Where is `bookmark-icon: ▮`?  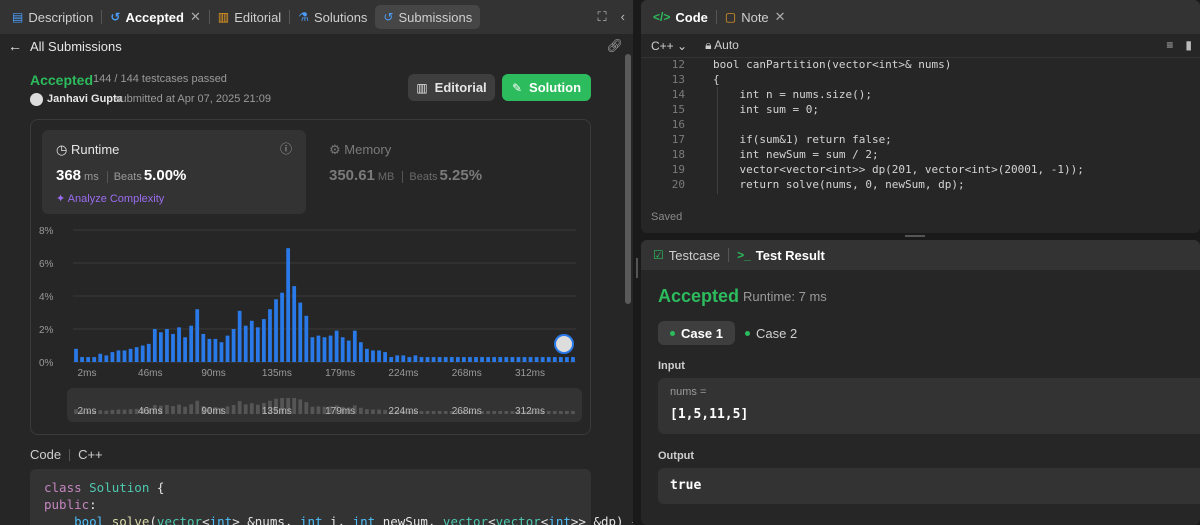 bookmark-icon: ▮ is located at coordinates (1188, 45).